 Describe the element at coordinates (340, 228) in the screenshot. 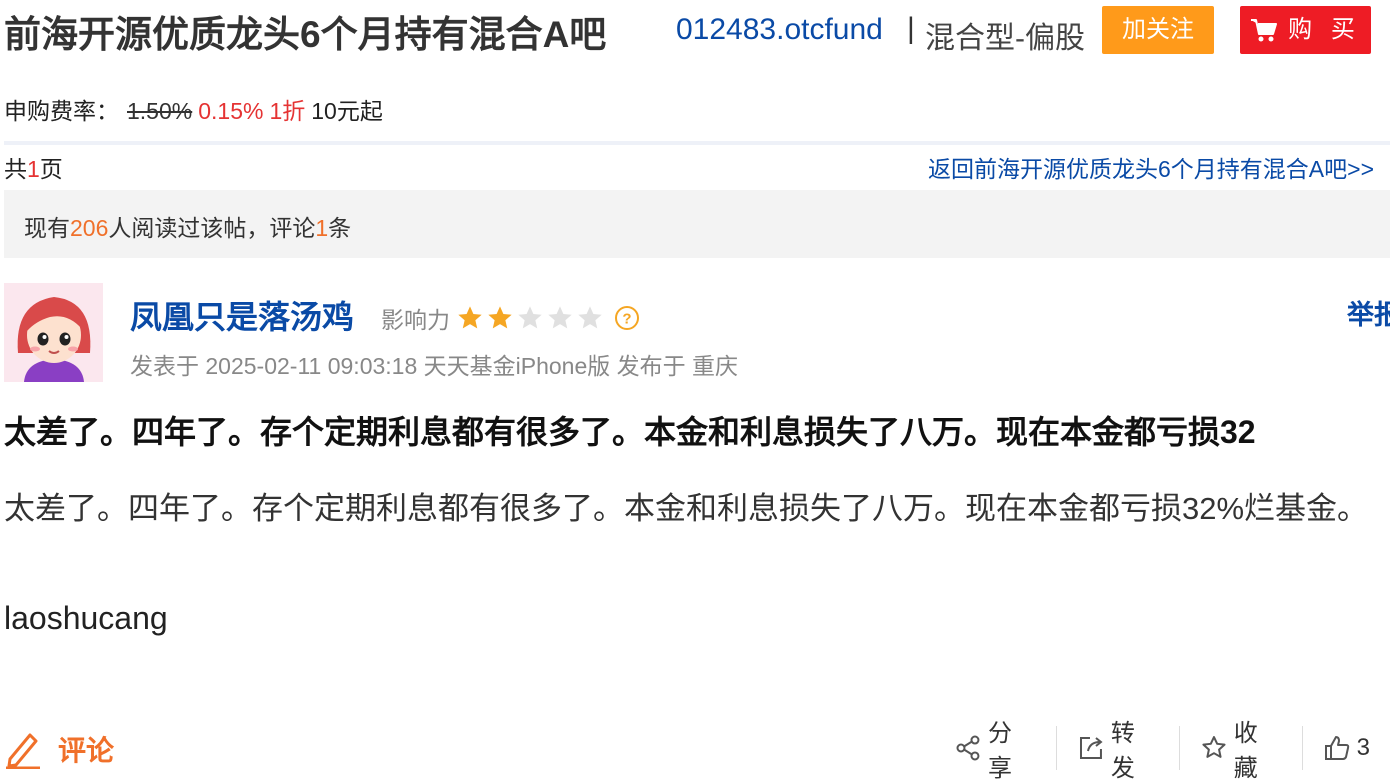

I see `stats-suffix: 条` at that location.